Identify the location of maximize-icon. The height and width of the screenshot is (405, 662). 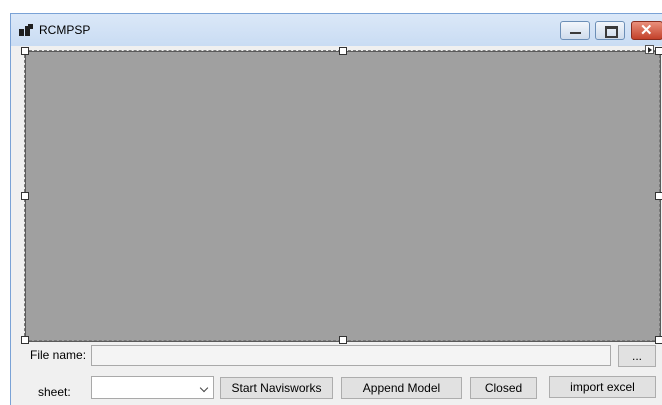
(611, 32).